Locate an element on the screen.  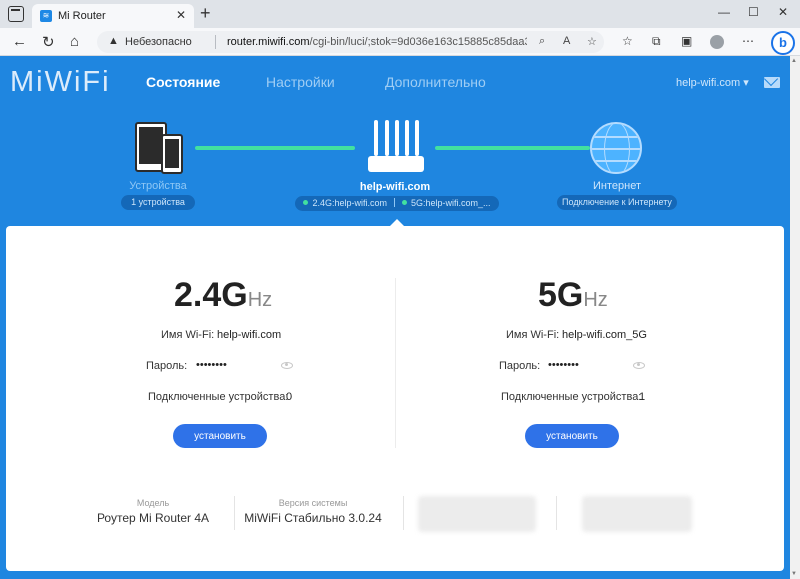
wifi-favicon-icon: ≋ is located at coordinates (46, 16).